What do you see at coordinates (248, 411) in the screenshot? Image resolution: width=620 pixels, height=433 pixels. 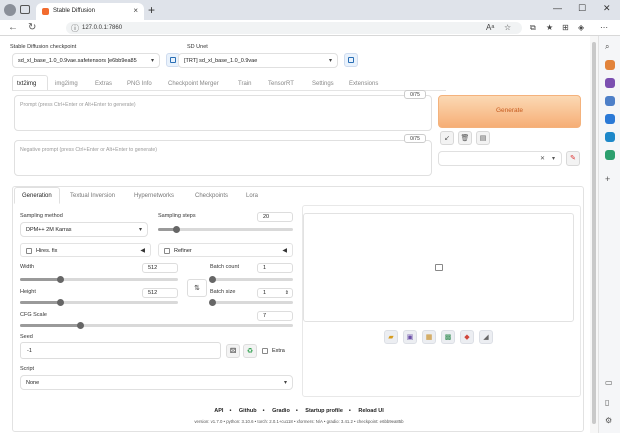 I see `footer-link-github: Github` at bounding box center [248, 411].